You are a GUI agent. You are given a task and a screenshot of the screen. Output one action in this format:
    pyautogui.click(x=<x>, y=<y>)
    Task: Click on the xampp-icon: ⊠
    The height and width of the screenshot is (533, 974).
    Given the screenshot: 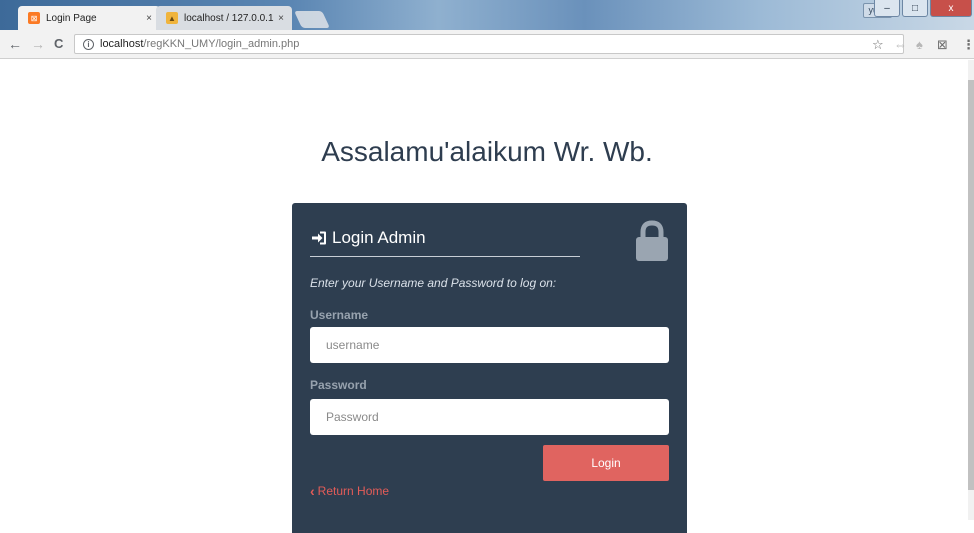 What is the action you would take?
    pyautogui.click(x=34, y=18)
    